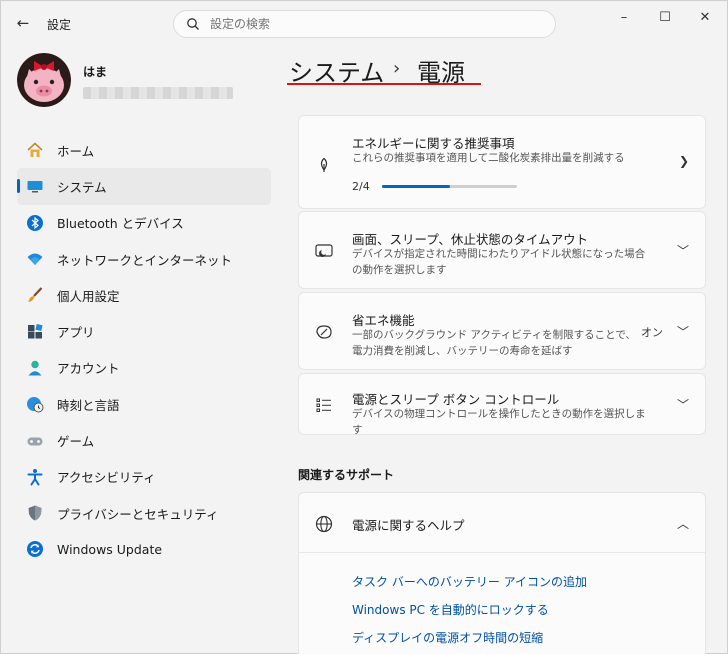 The width and height of the screenshot is (728, 654). I want to click on title-bar: ← 設定 – ☐ ✕, so click(364, 24).